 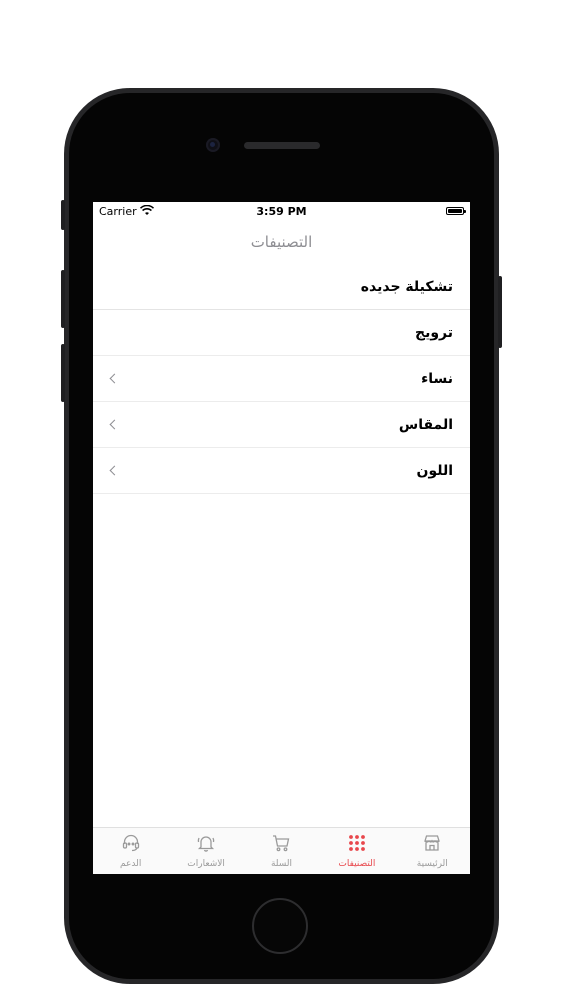 I want to click on volume-down-button, so click(x=63, y=373).